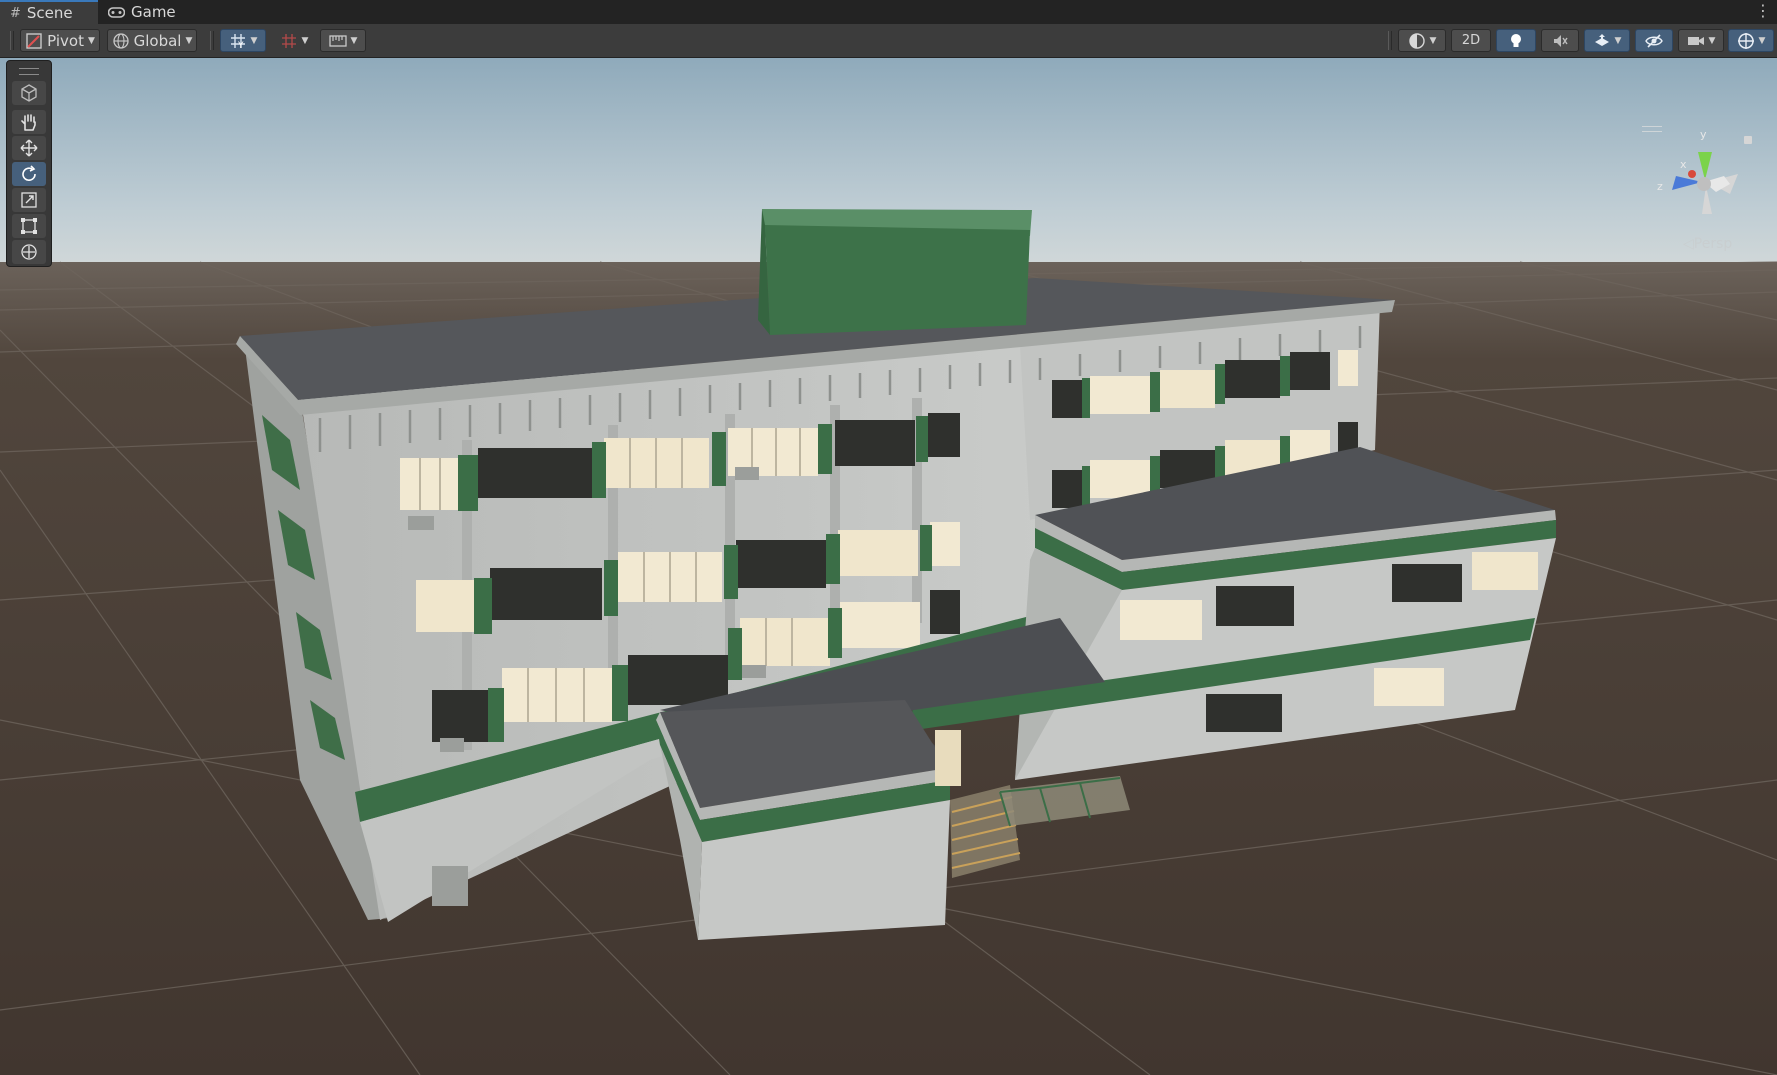 This screenshot has width=1777, height=1075. I want to click on svg-text: Y, so click(240, 45).